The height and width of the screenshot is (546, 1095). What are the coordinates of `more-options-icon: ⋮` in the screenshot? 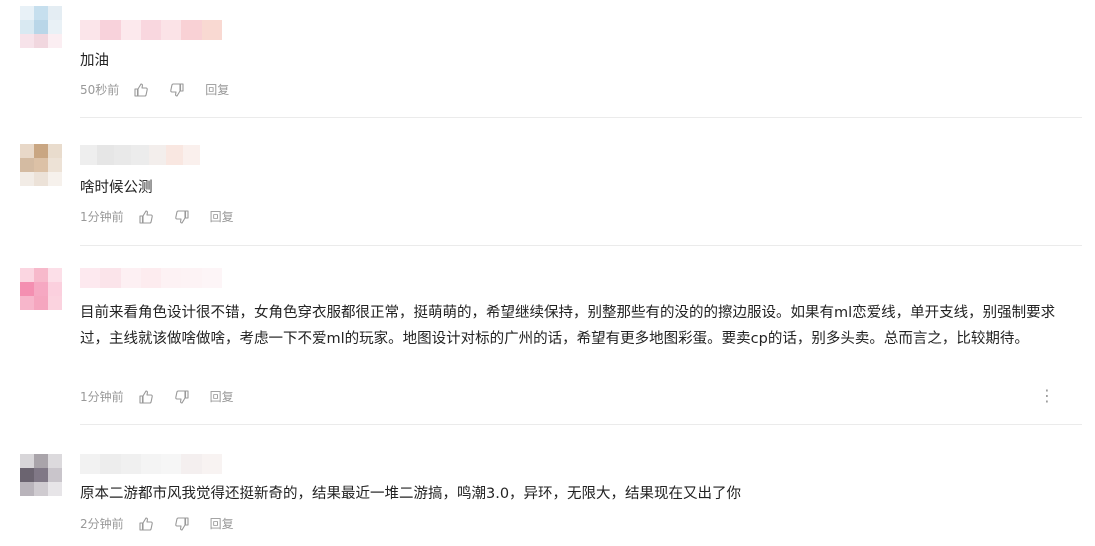 It's located at (1047, 396).